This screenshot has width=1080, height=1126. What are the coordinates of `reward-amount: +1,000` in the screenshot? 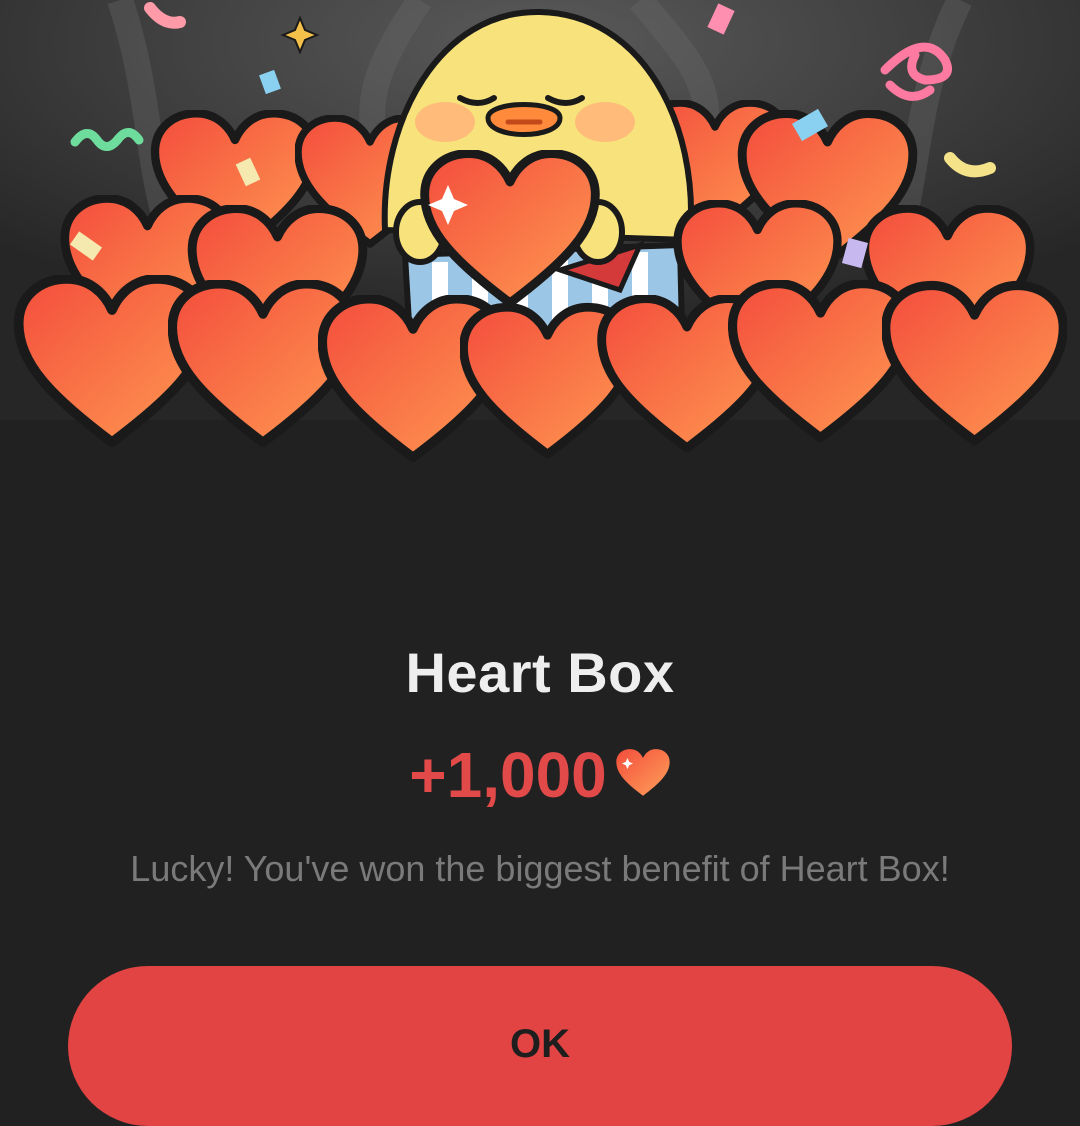 It's located at (508, 775).